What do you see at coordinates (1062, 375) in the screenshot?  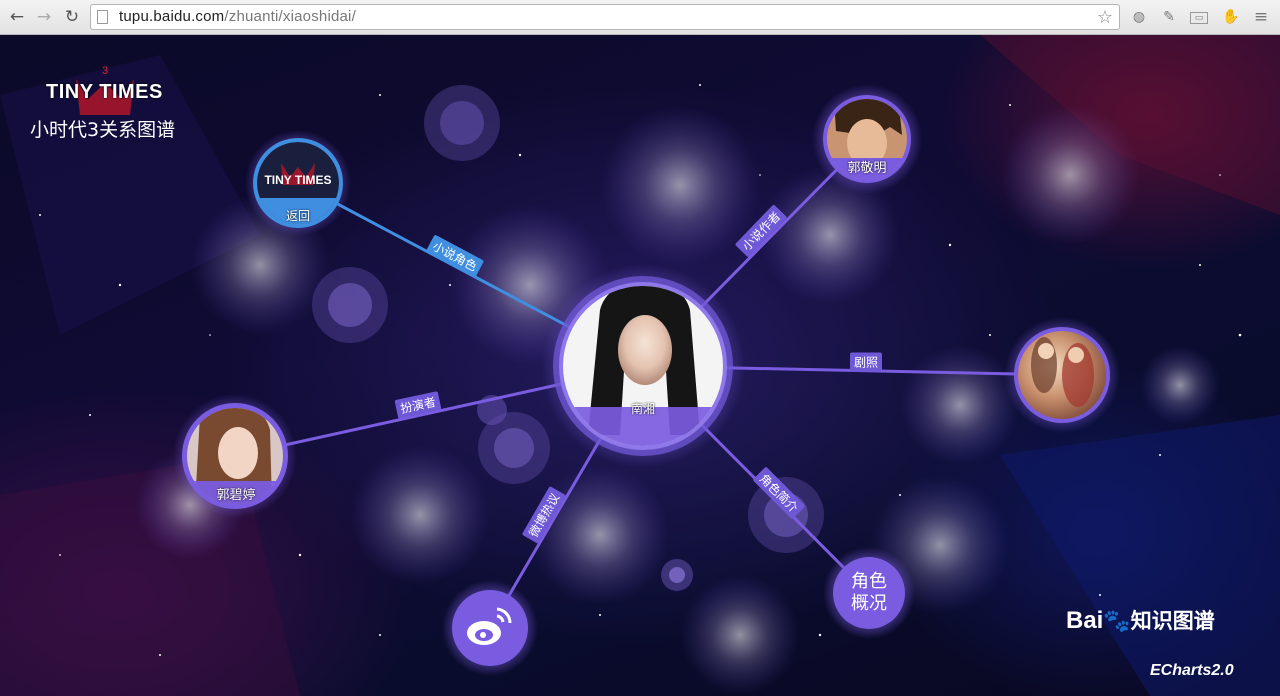 I see `stills-node` at bounding box center [1062, 375].